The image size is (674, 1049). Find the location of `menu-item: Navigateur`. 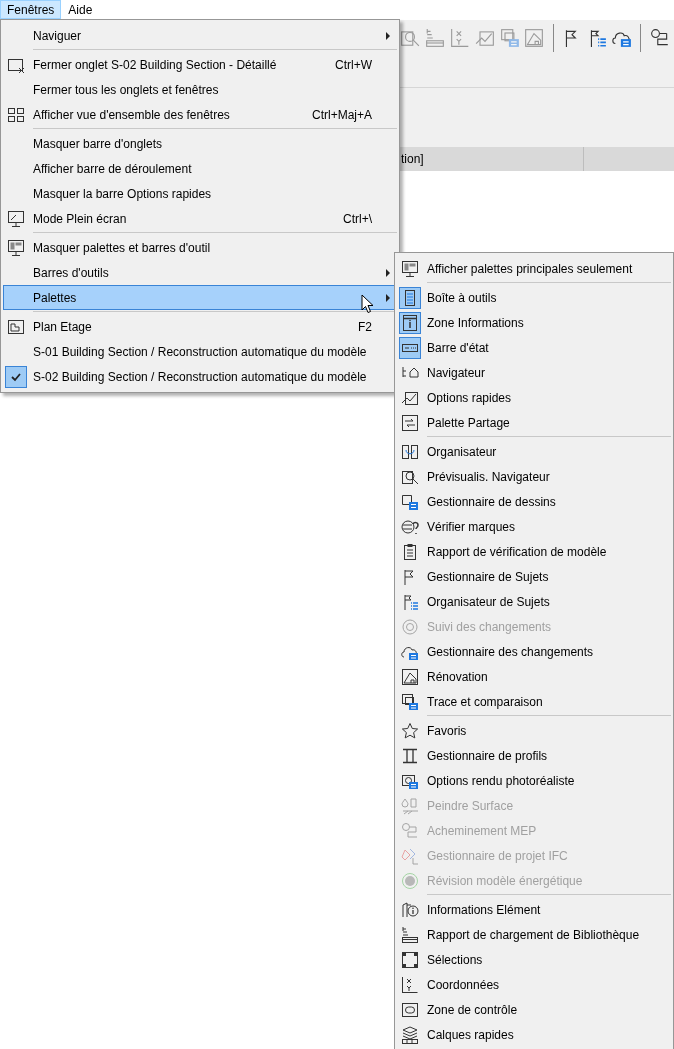

menu-item: Navigateur is located at coordinates (534, 372).